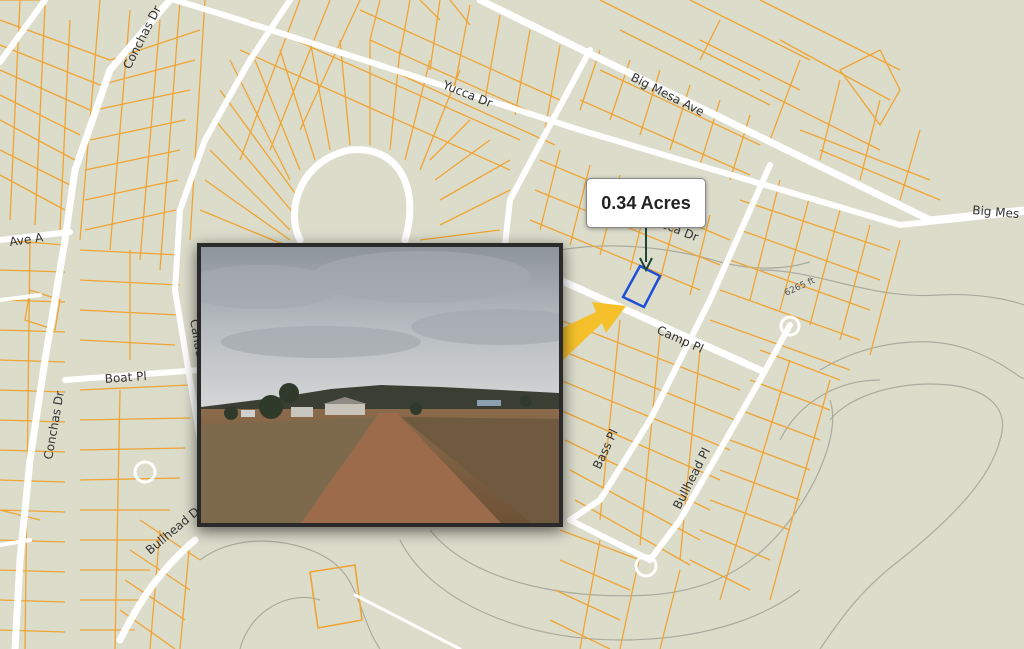 The height and width of the screenshot is (649, 1024). Describe the element at coordinates (125, 377) in the screenshot. I see `label-boat-pl: Boat Pl` at that location.